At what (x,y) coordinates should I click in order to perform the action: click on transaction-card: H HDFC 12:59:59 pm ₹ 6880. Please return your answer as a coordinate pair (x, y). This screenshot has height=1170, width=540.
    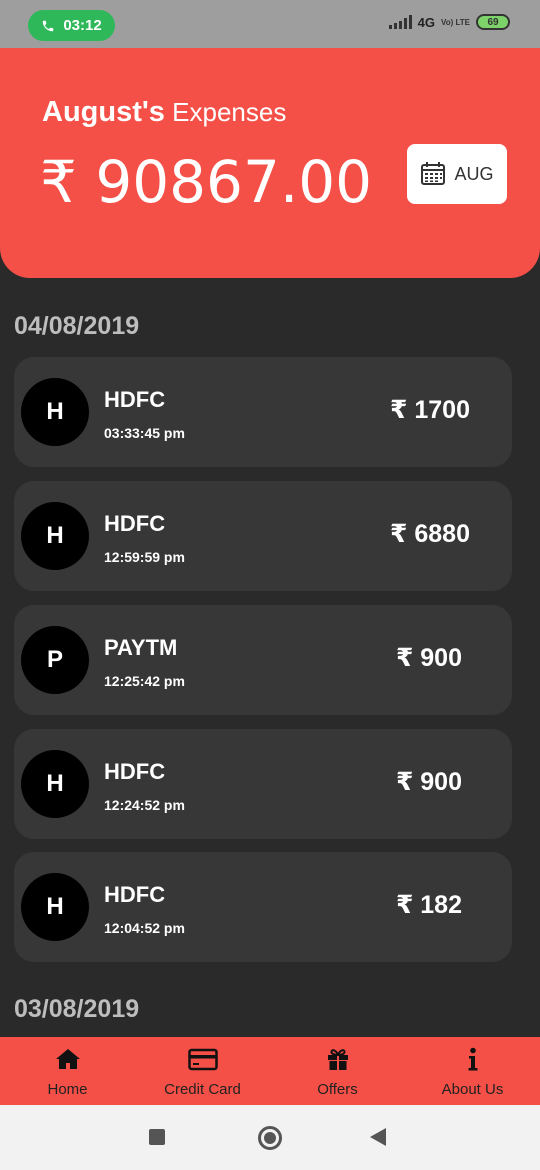
    Looking at the image, I should click on (263, 536).